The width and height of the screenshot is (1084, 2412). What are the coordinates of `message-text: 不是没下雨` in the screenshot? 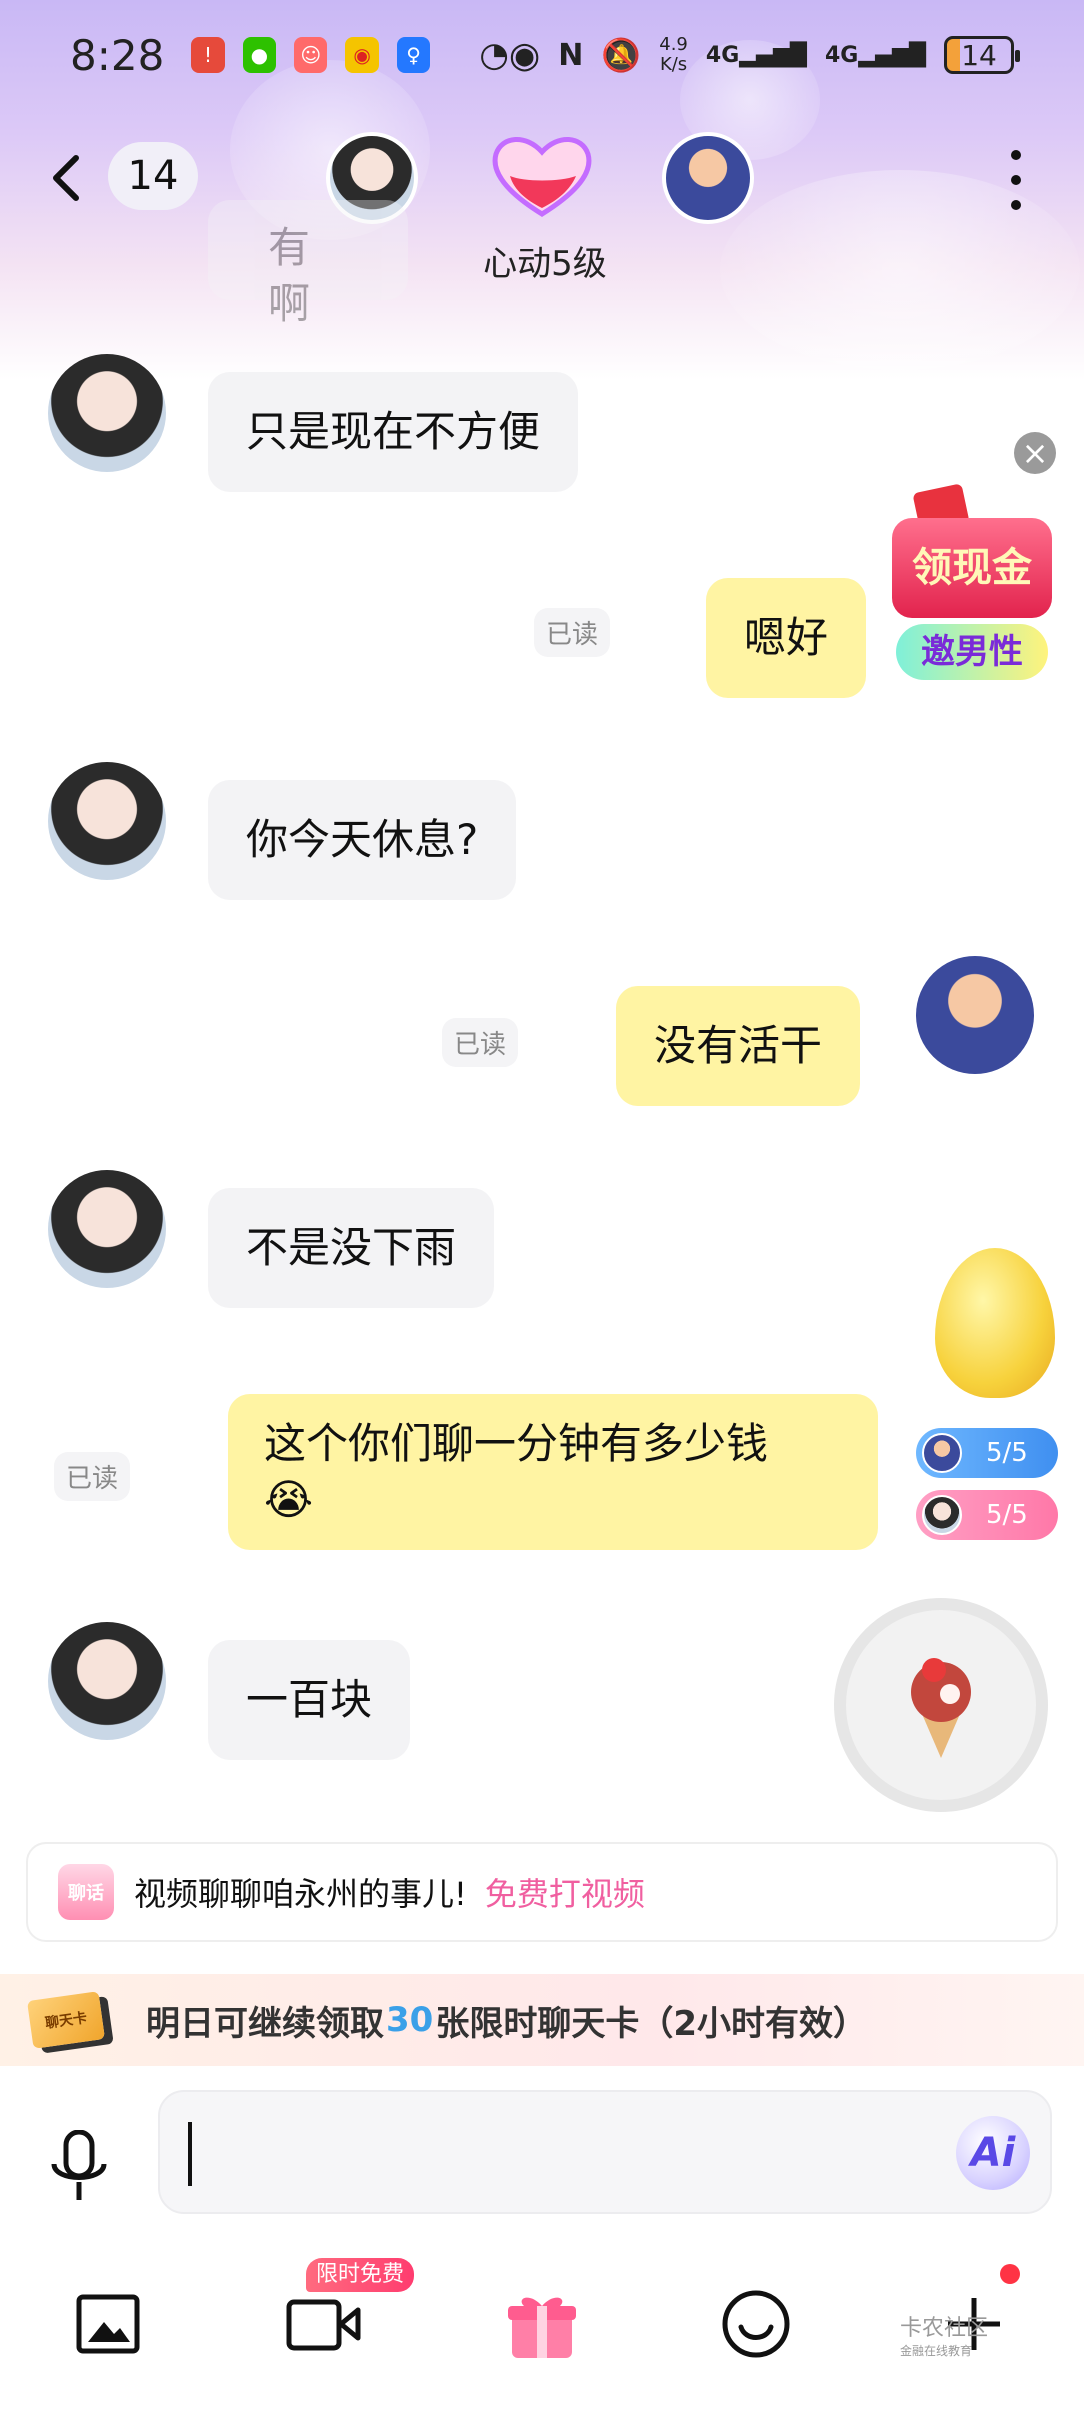 It's located at (351, 1247).